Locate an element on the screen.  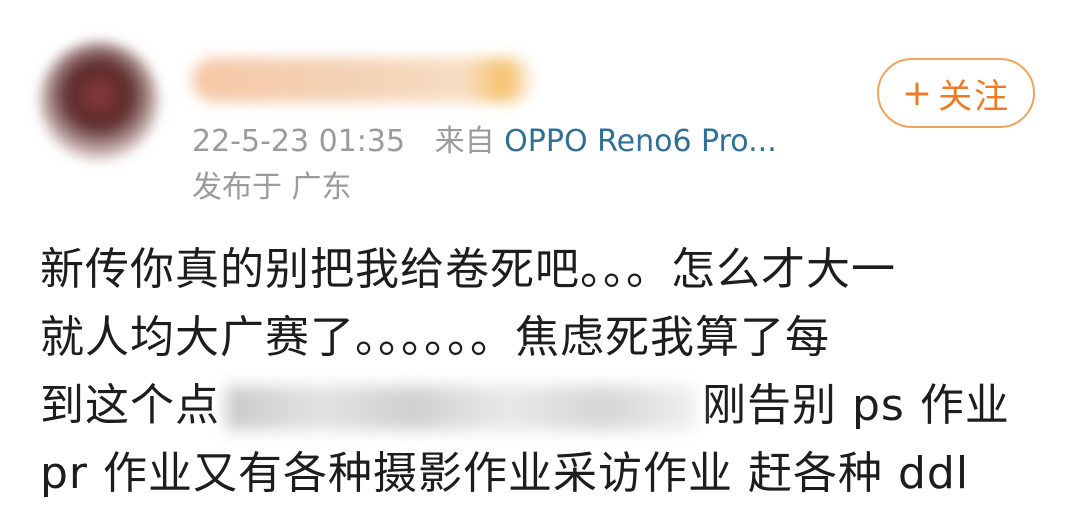
avatar is located at coordinates (99, 101).